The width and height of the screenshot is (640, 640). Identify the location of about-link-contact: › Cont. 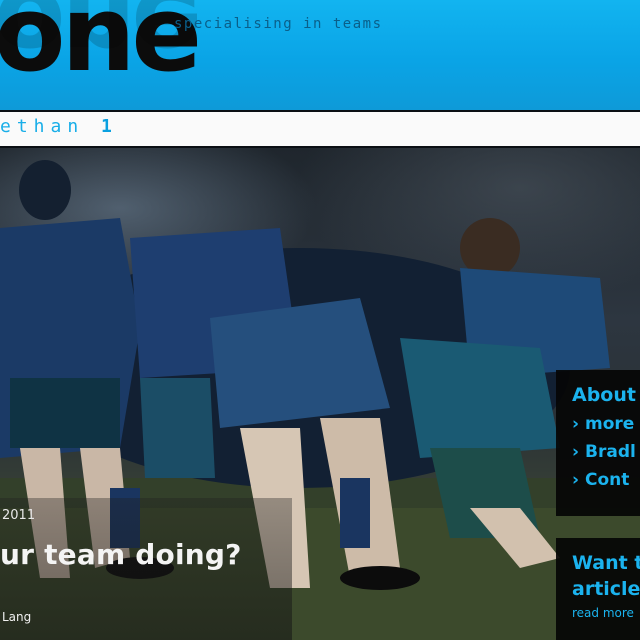
(600, 480).